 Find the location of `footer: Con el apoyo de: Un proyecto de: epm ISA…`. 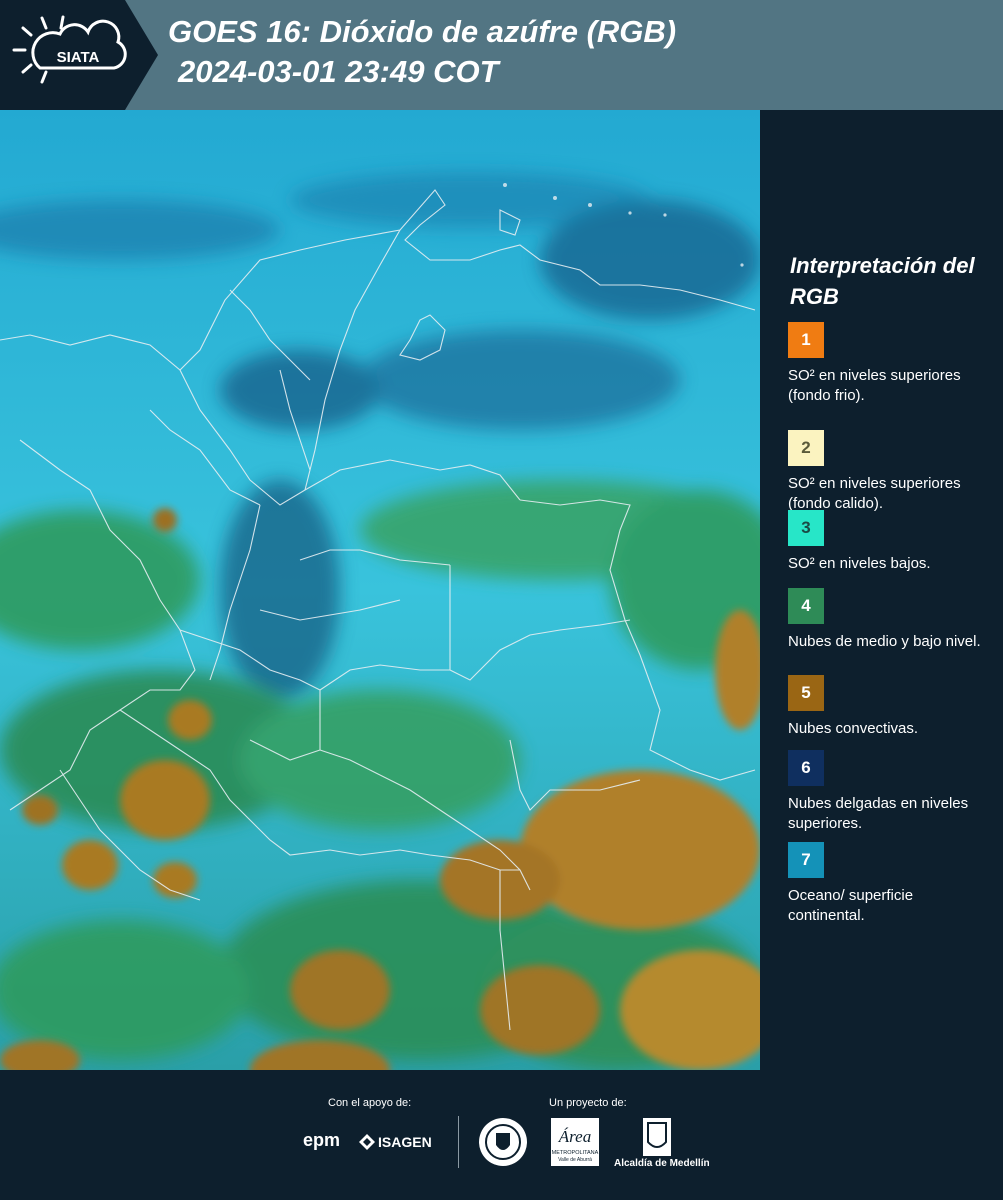

footer: Con el apoyo de: Un proyecto de: epm ISA… is located at coordinates (501, 1135).